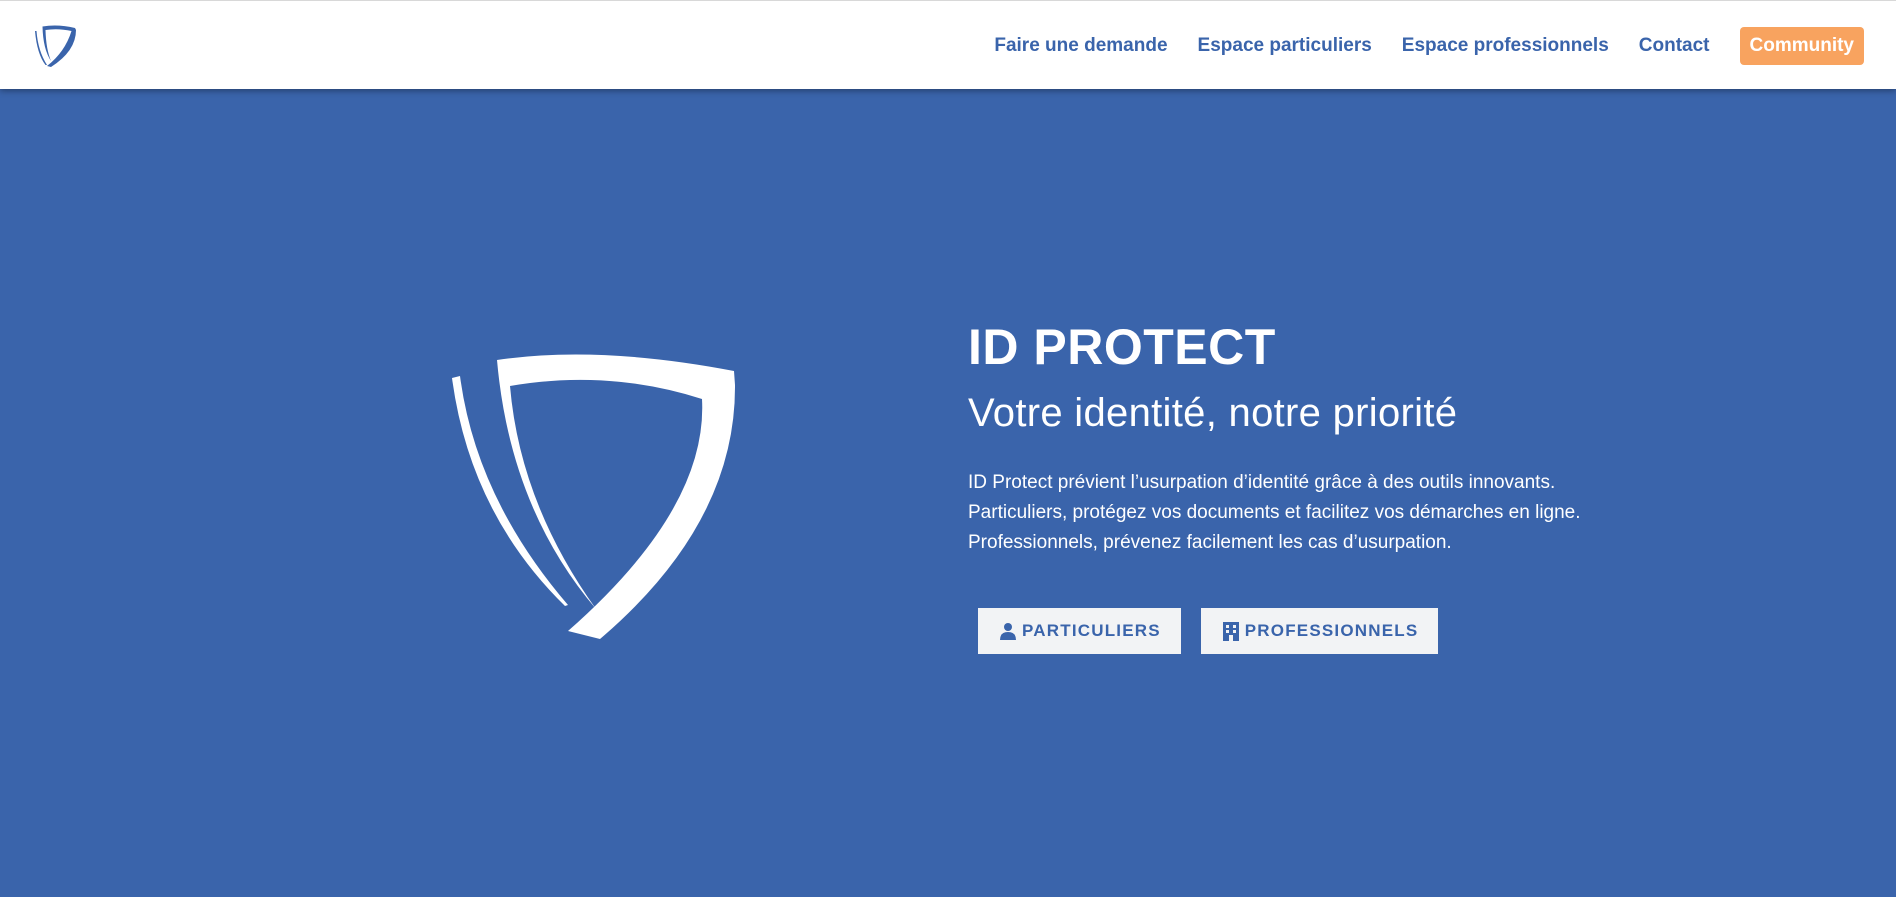 The image size is (1896, 897). What do you see at coordinates (1080, 46) in the screenshot?
I see `nav-link-faire-une-demande: Faire une demande` at bounding box center [1080, 46].